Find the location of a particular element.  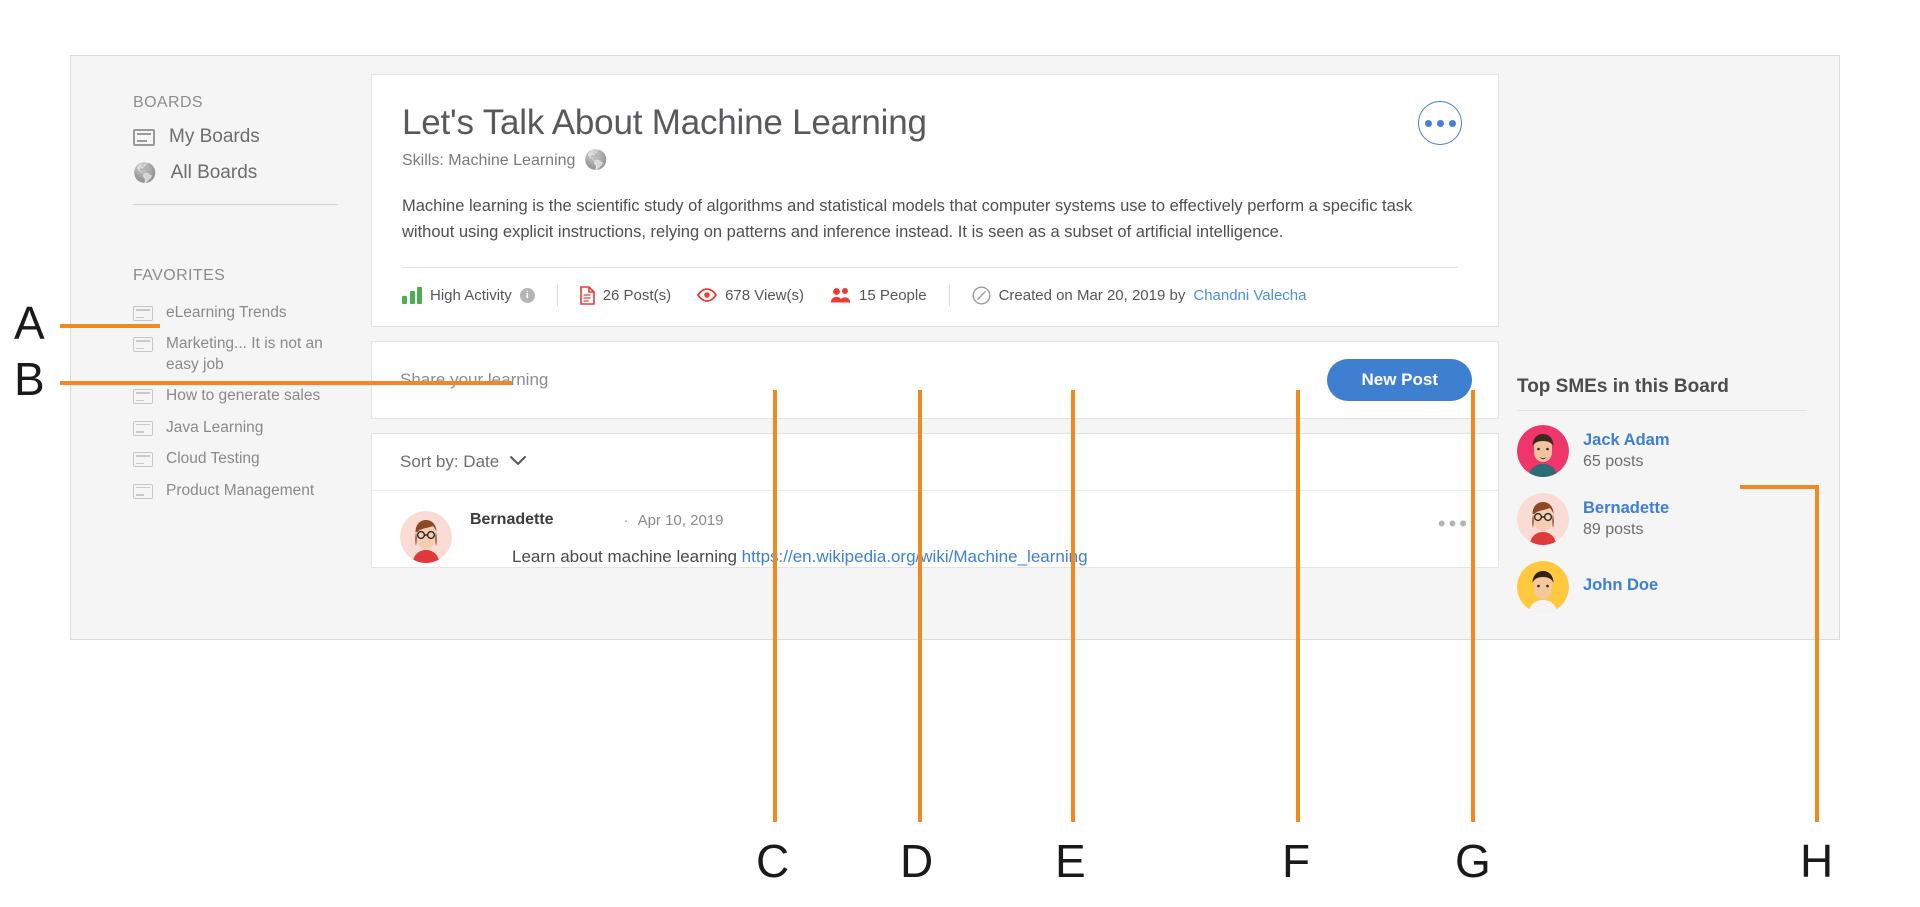

favorites-heading: FAVORITES is located at coordinates (179, 275).